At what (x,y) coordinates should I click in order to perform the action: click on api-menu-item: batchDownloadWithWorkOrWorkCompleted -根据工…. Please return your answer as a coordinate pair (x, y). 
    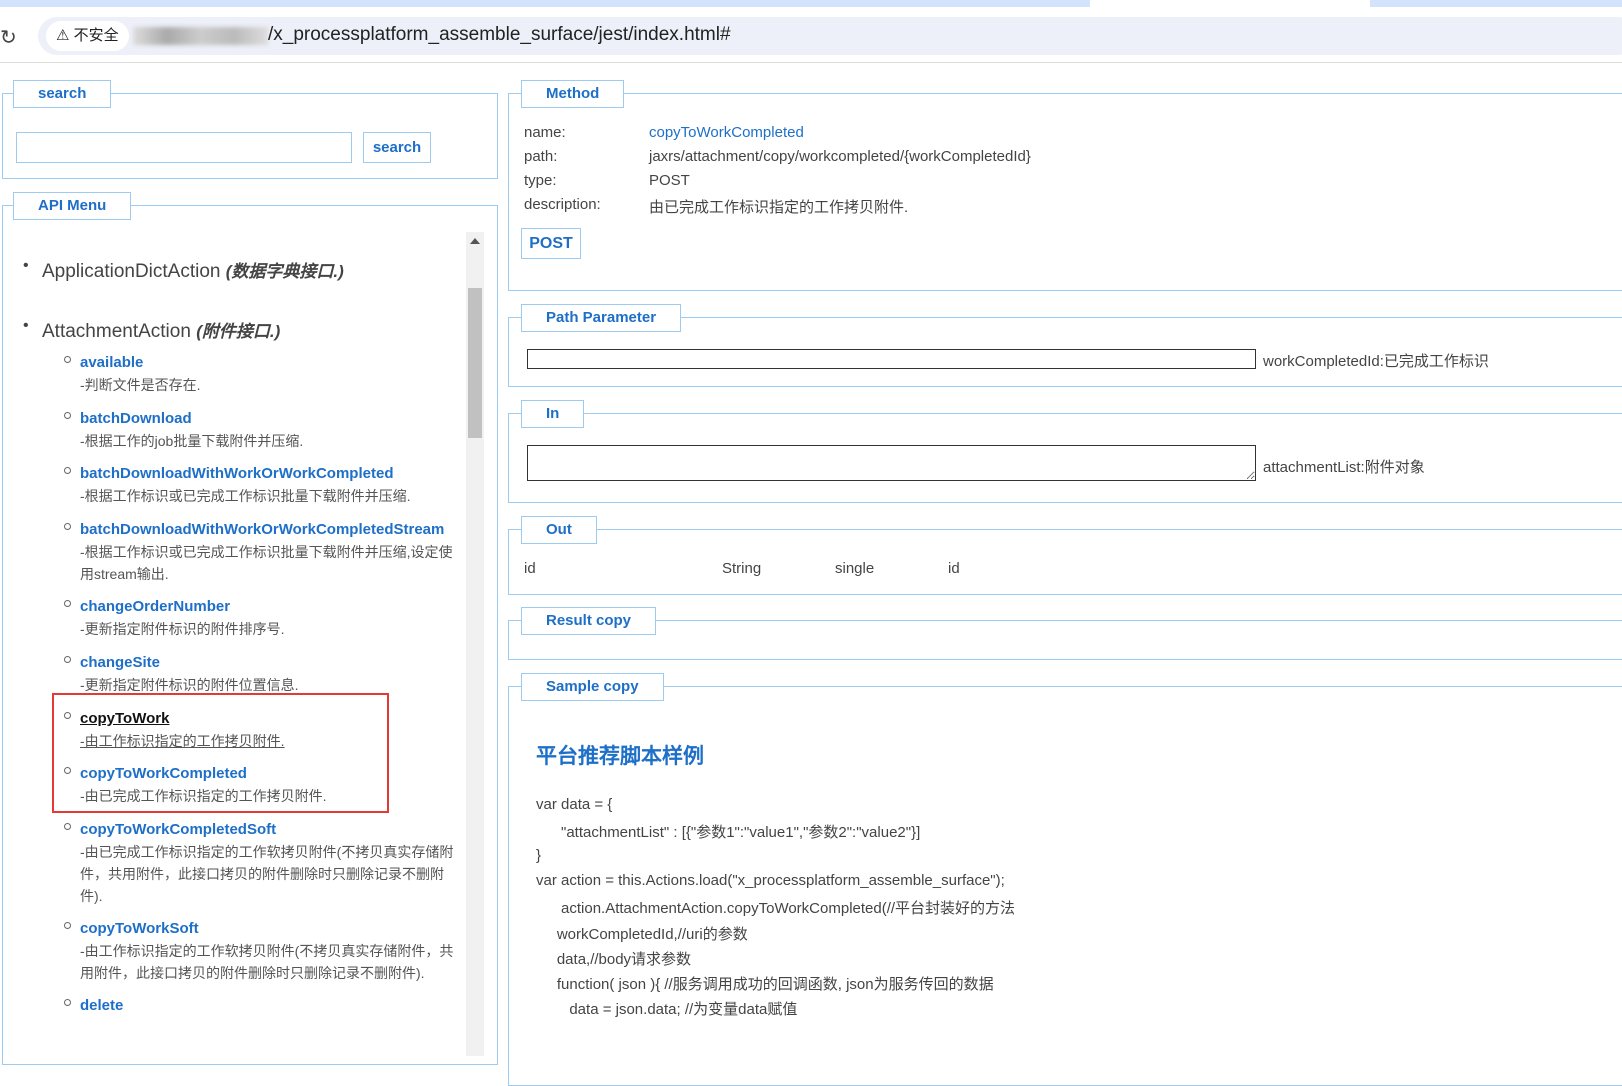
    Looking at the image, I should click on (264, 485).